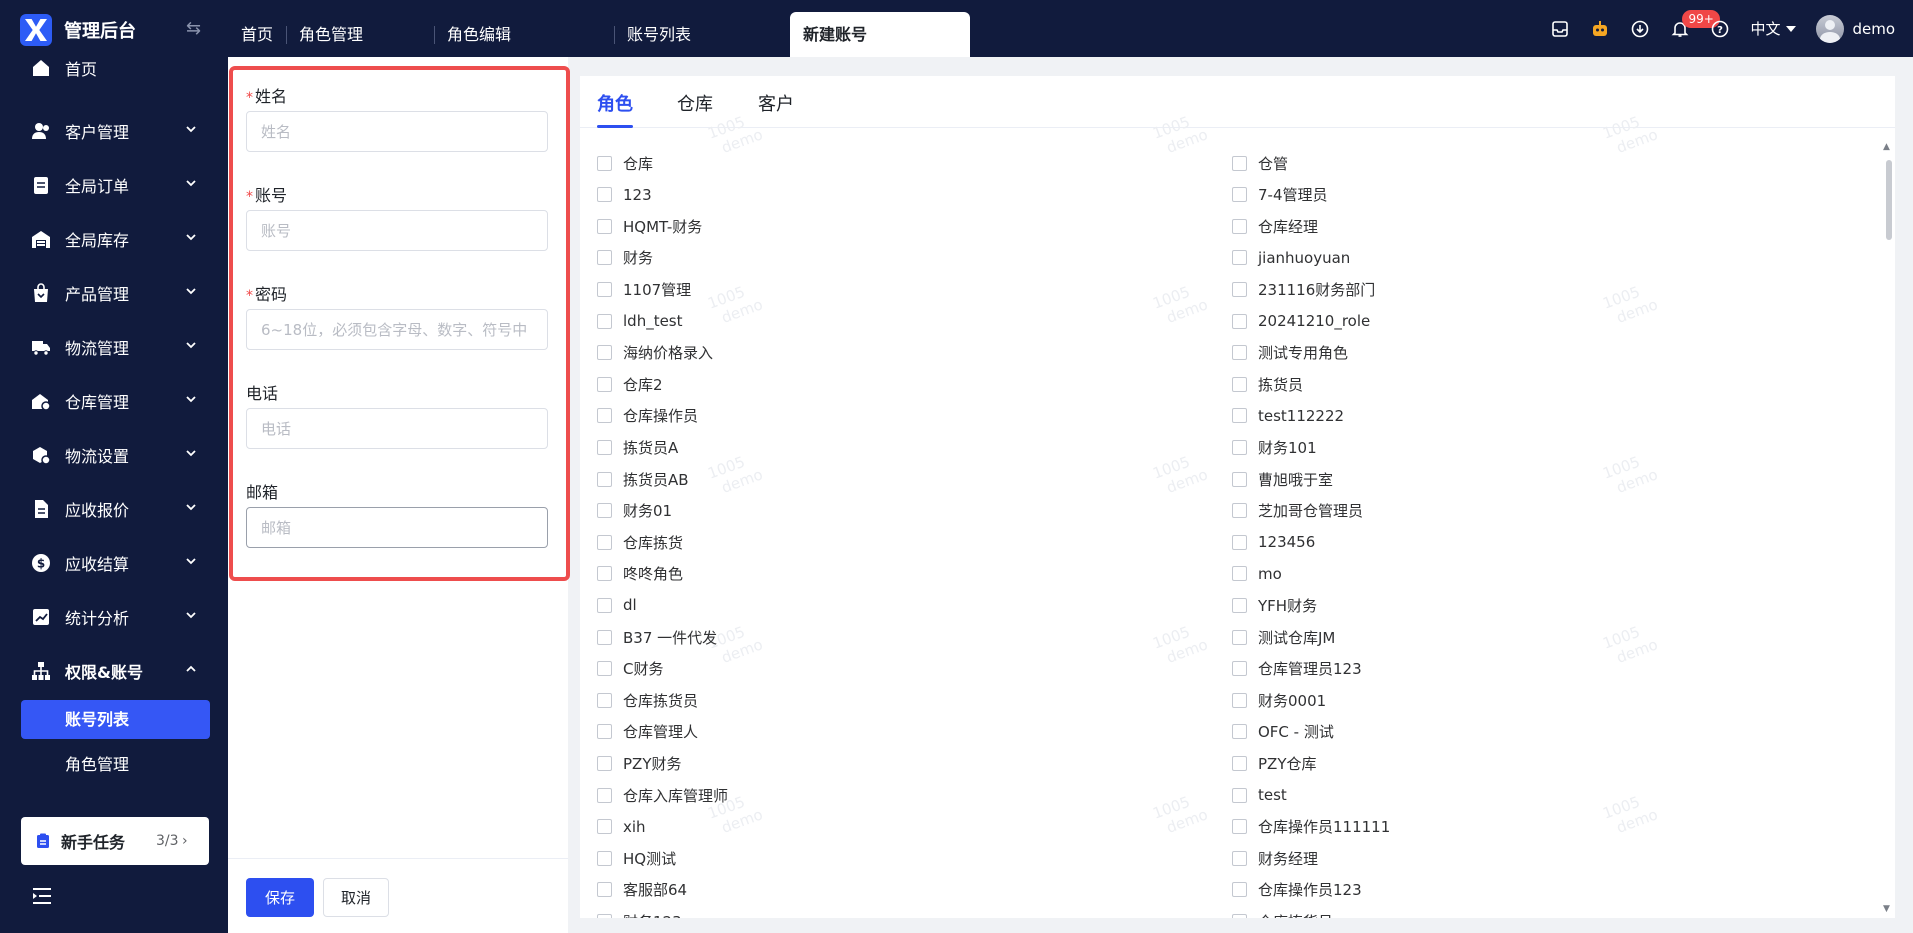  I want to click on sidebar-item-permissions: 权限&账号, so click(114, 671).